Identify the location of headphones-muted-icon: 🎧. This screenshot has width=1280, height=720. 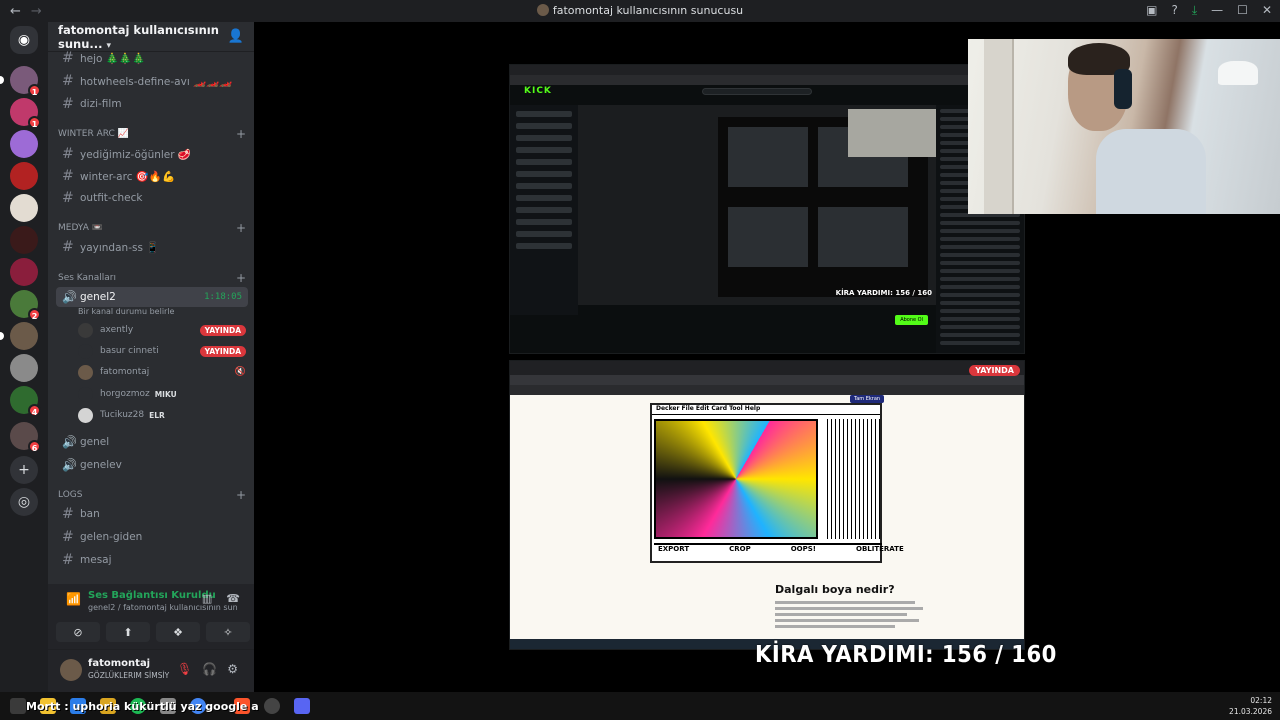
(209, 669).